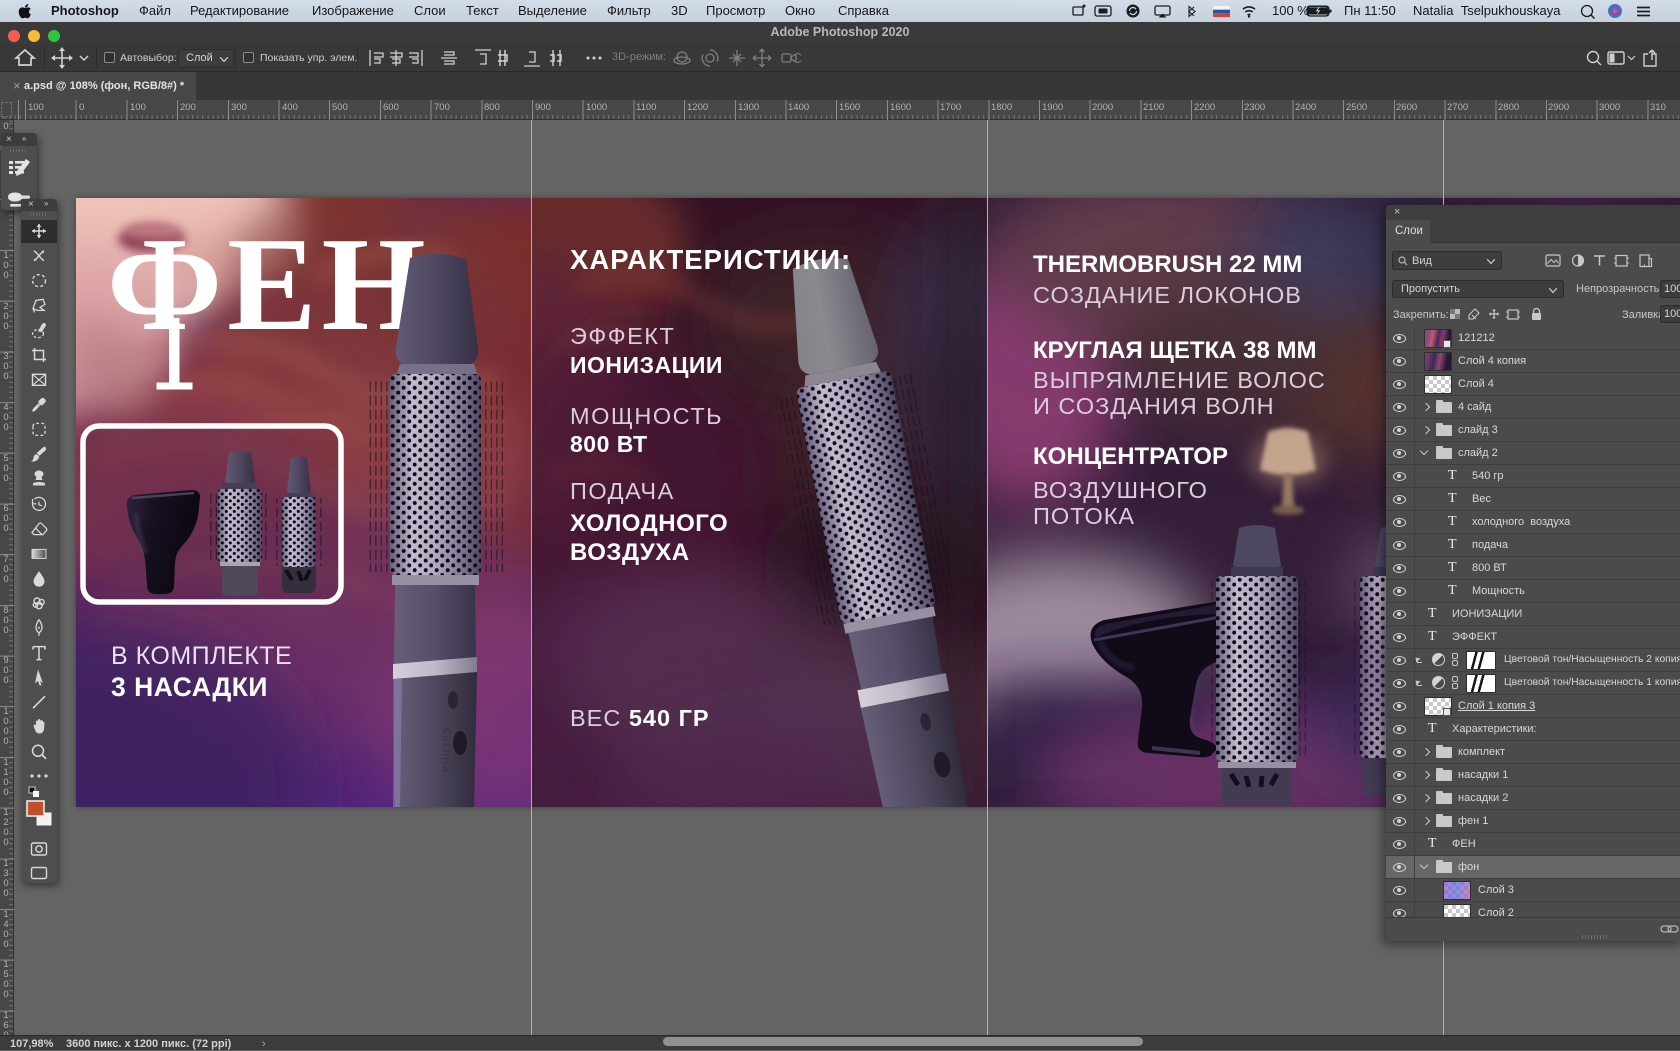 The width and height of the screenshot is (1680, 1051). What do you see at coordinates (1167, 264) in the screenshot?
I see `svg-text: THERMOBRUSH 22 ММ` at bounding box center [1167, 264].